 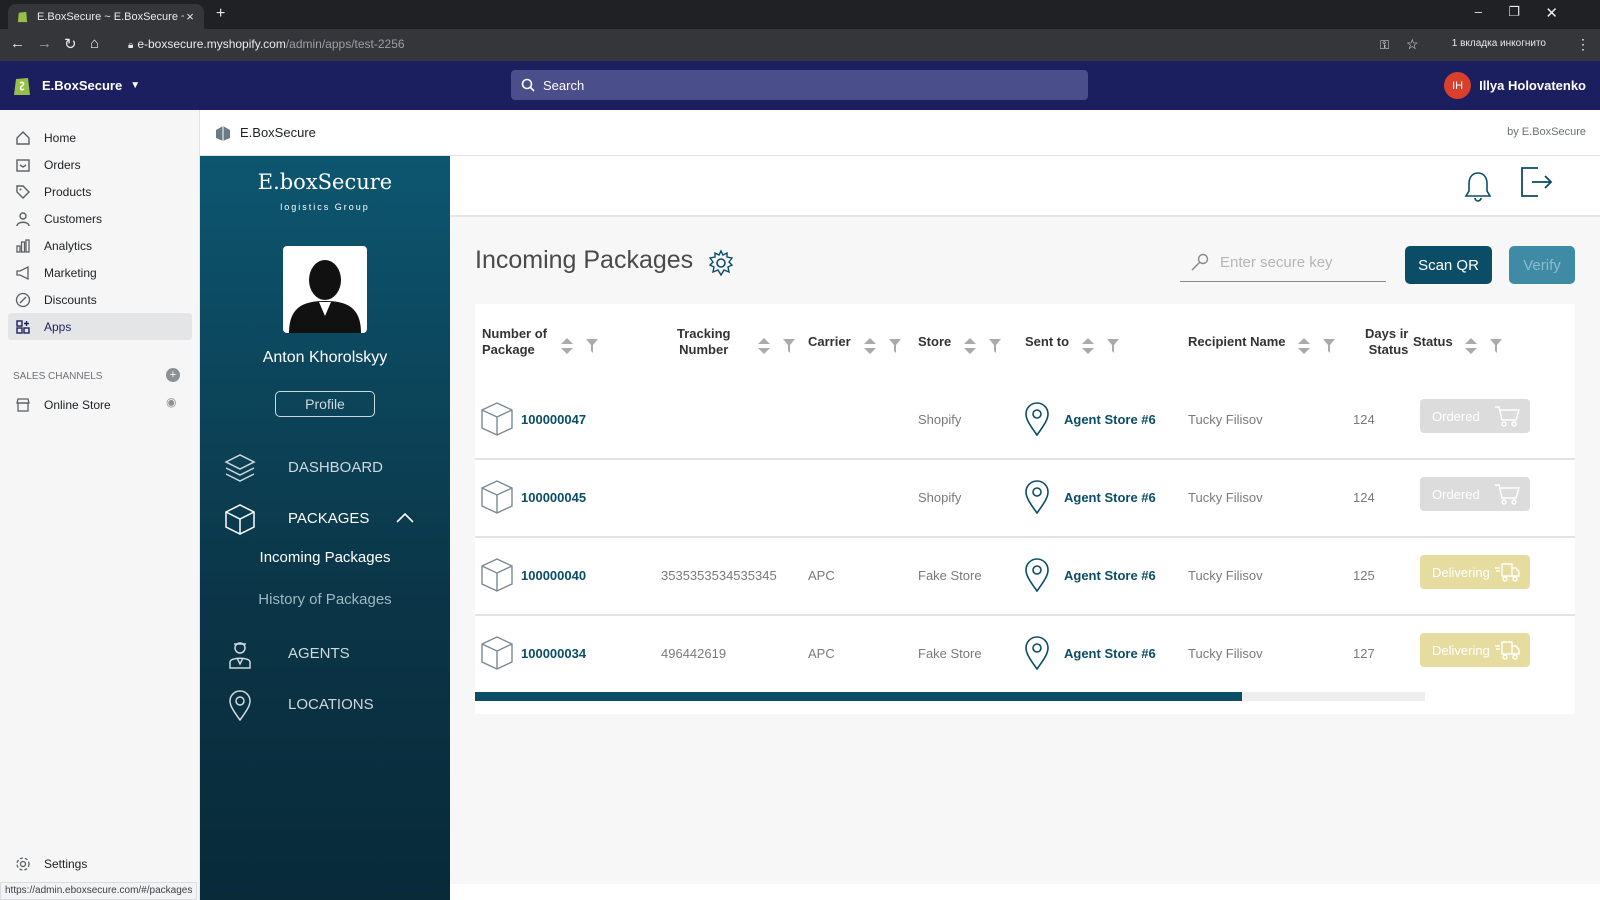 I want to click on store-icon, so click(x=23, y=405).